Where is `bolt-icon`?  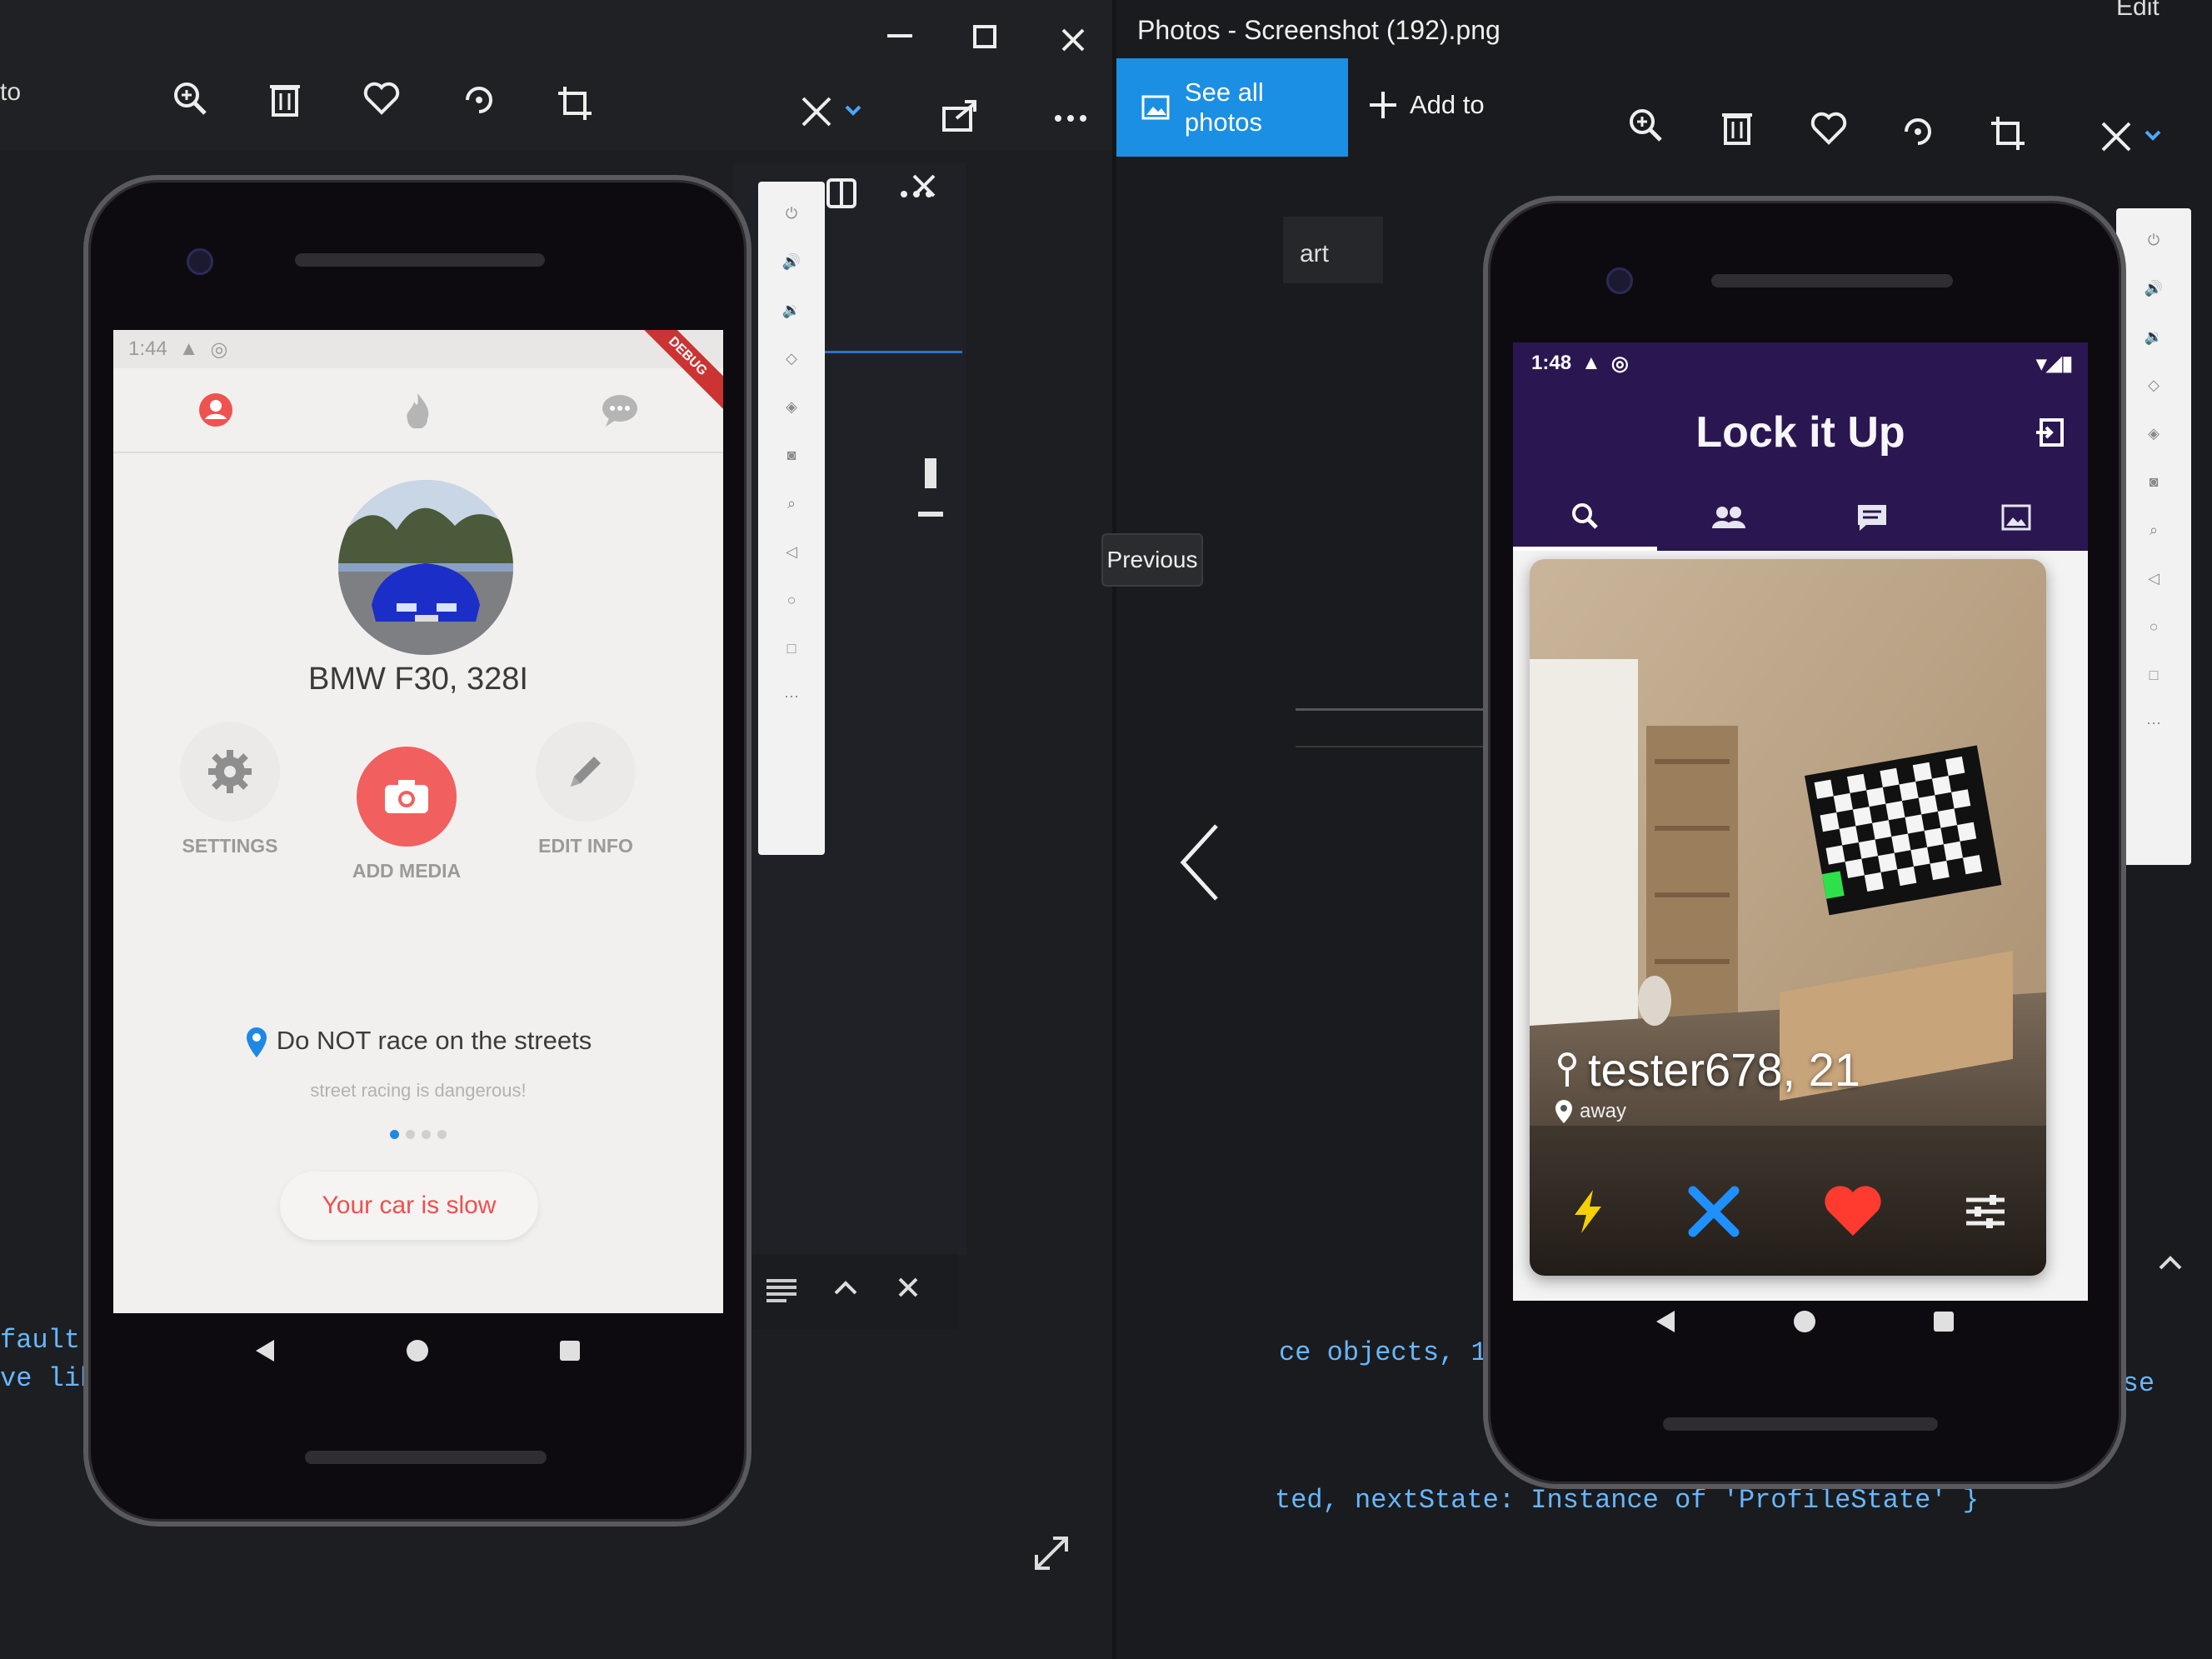 bolt-icon is located at coordinates (1588, 1211).